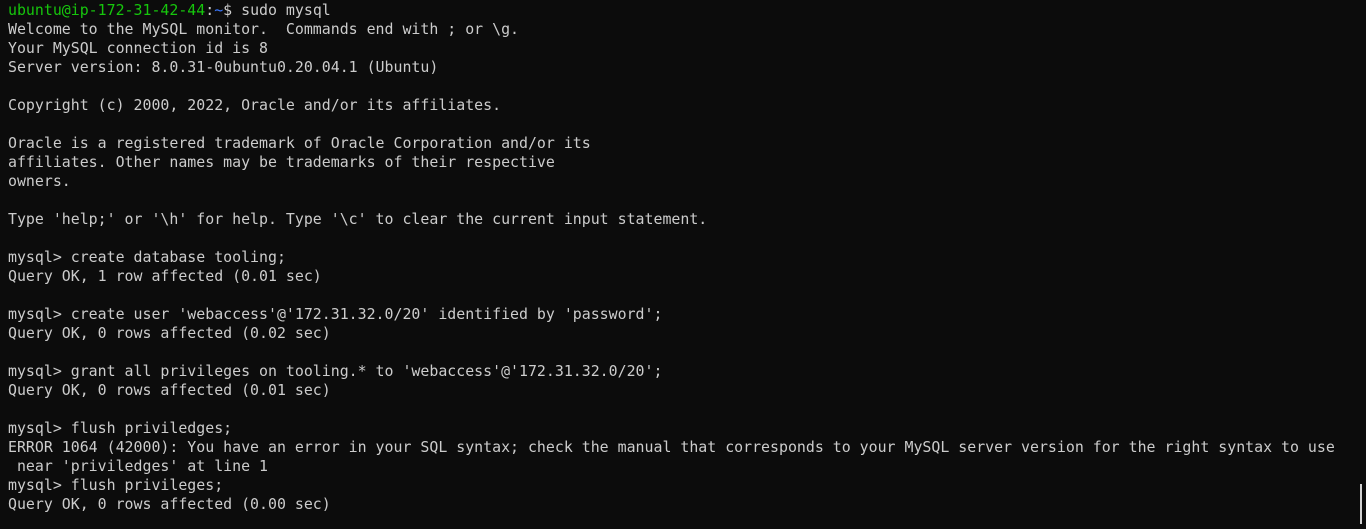 This screenshot has height=529, width=1366. Describe the element at coordinates (138, 466) in the screenshot. I see `error-line: near 'priviledges' at line 1` at that location.